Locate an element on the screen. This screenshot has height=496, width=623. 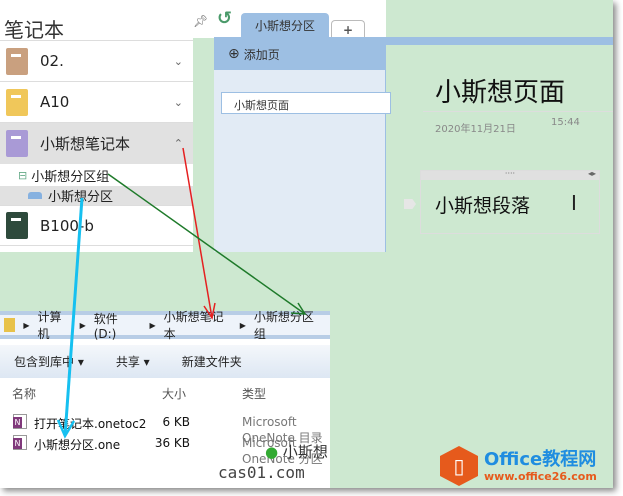
logo-url: www.office26.com is located at coordinates (540, 476).